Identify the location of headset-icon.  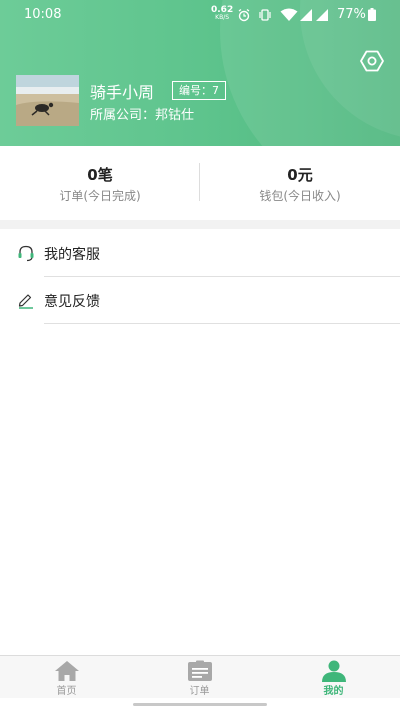
(26, 253).